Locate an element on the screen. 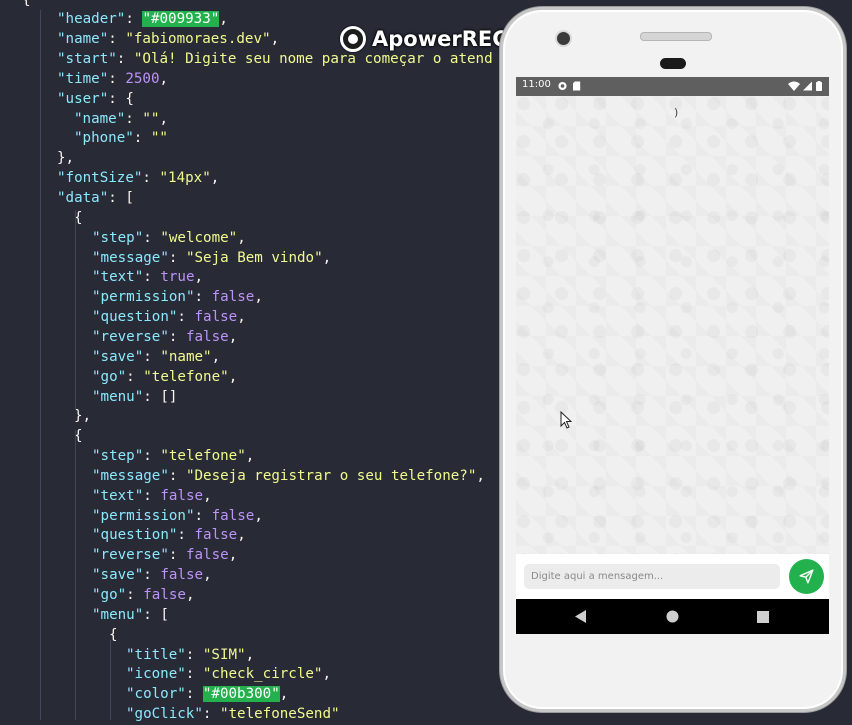 The image size is (852, 725). code-token: "Seja Bem vindo" is located at coordinates (254, 257).